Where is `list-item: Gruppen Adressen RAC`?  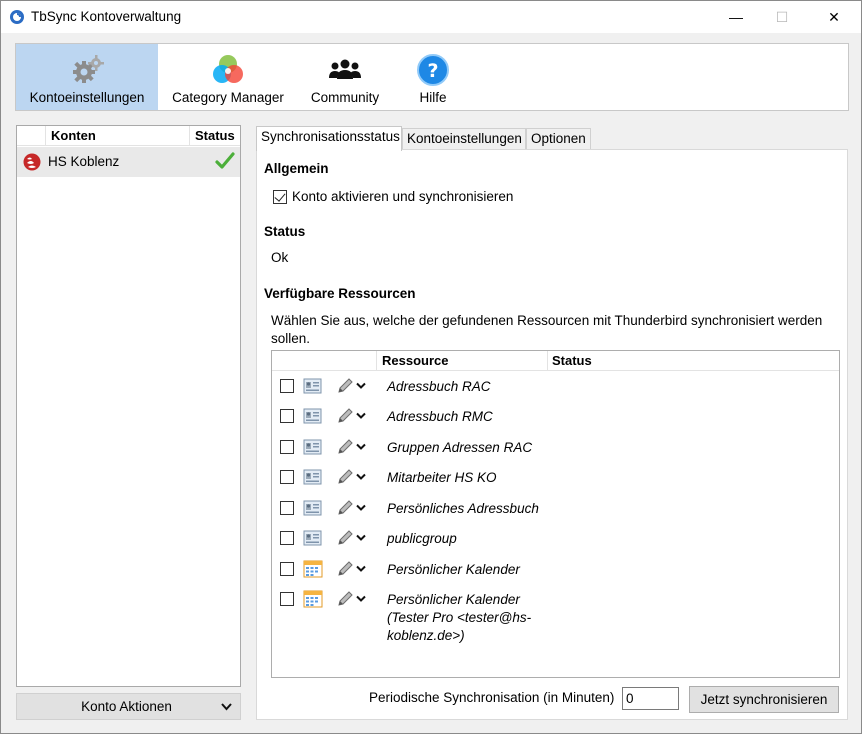
list-item: Gruppen Adressen RAC is located at coordinates (555, 448).